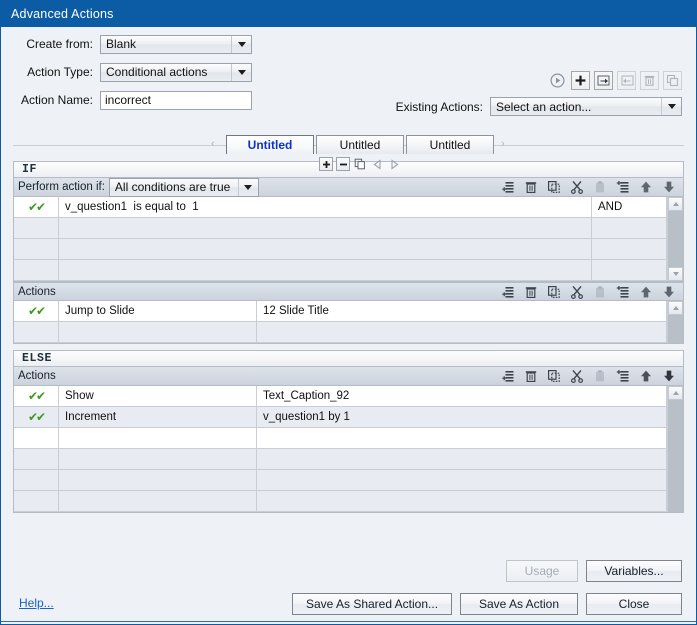 The width and height of the screenshot is (697, 625). I want to click on create-from-dropdown: Blank, so click(176, 44).